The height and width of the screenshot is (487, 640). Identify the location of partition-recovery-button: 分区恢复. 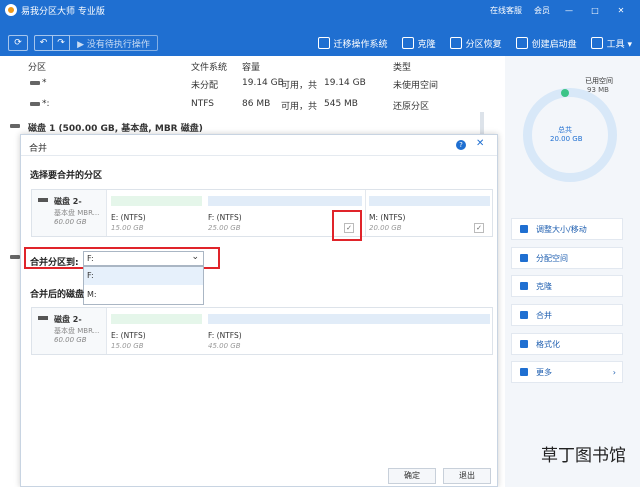
(475, 43).